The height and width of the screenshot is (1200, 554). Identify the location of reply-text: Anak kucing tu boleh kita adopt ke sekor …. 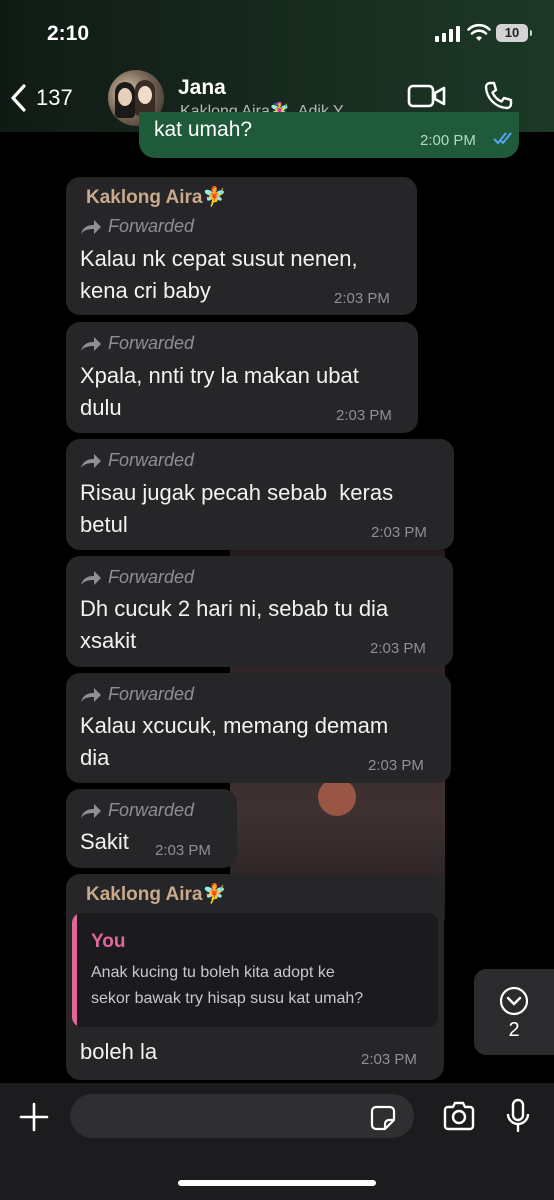
(227, 985).